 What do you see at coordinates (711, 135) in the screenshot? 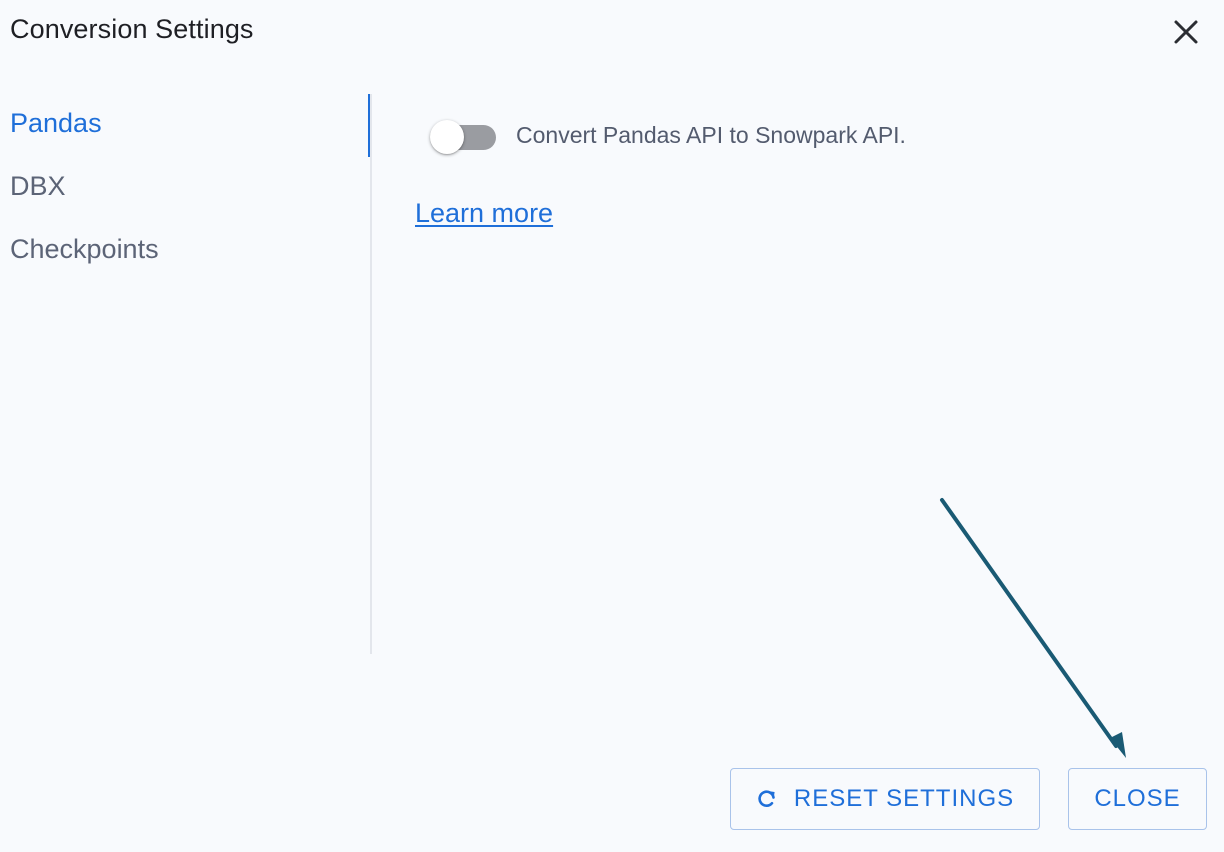
I see `toggle-label: Convert Pandas API to Snowpark API.` at bounding box center [711, 135].